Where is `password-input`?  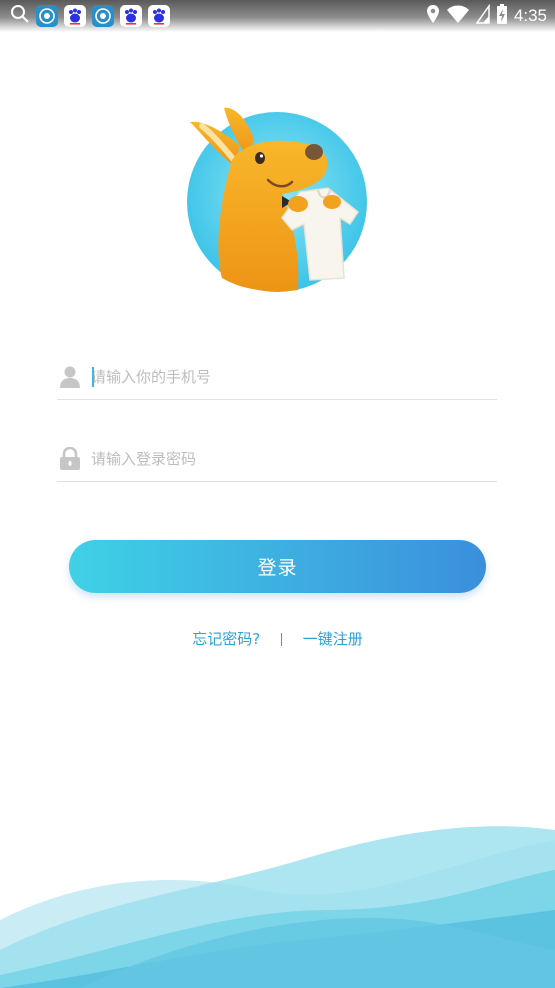 password-input is located at coordinates (291, 459).